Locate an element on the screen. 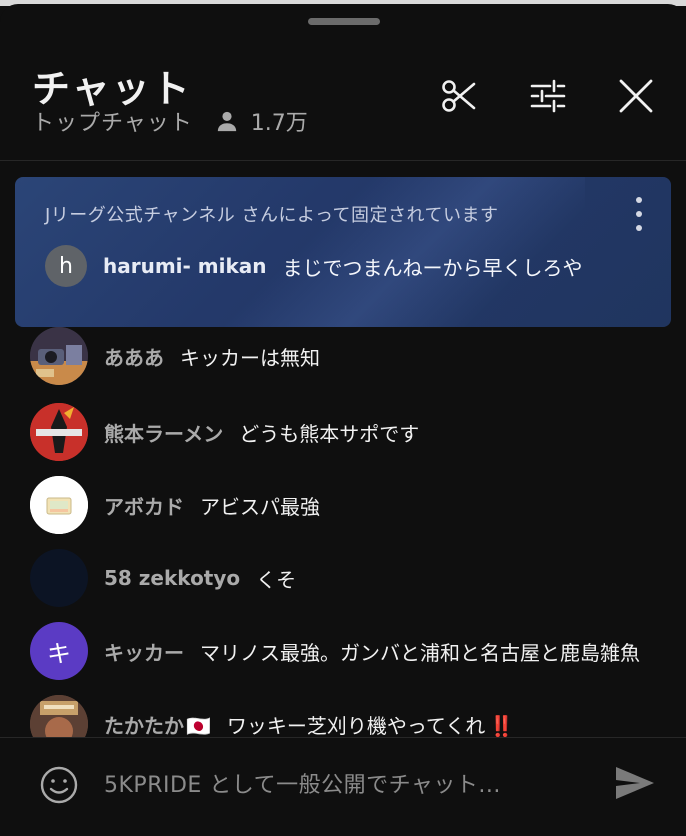  header-divider is located at coordinates (343, 160).